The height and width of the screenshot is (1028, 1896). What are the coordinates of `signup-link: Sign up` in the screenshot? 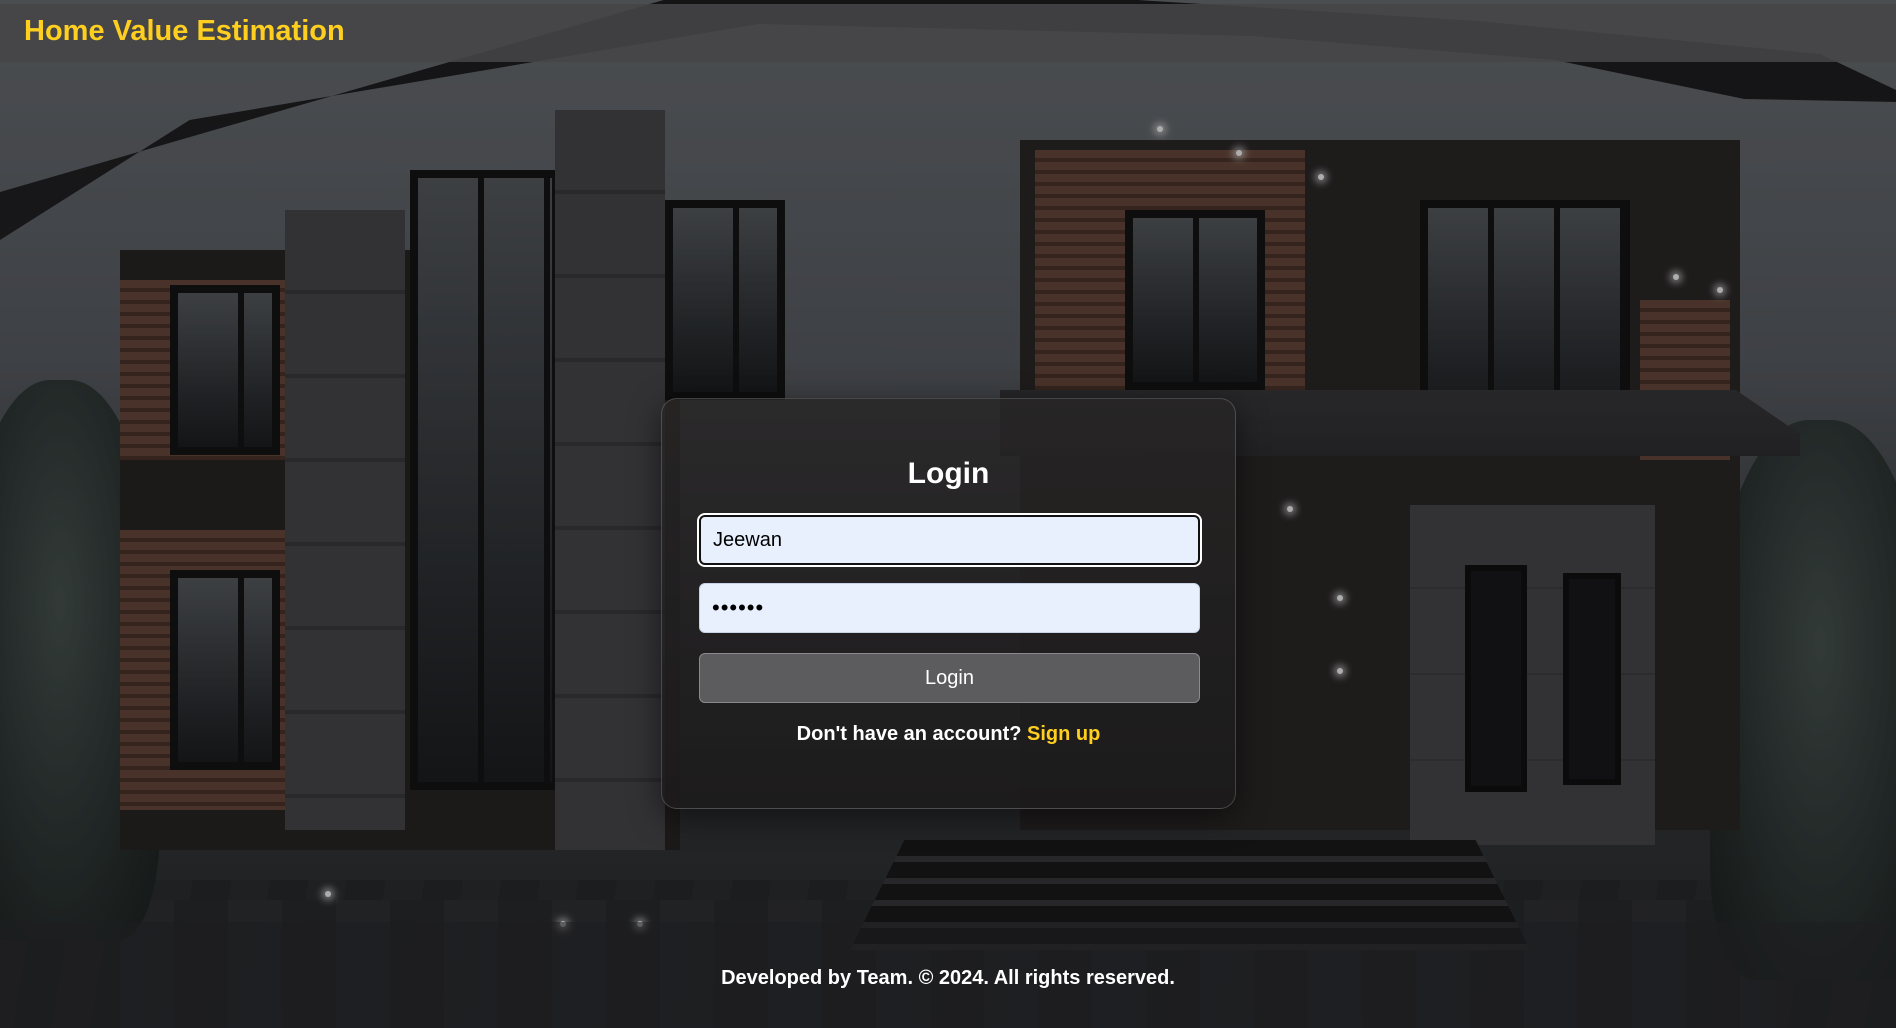 It's located at (1063, 734).